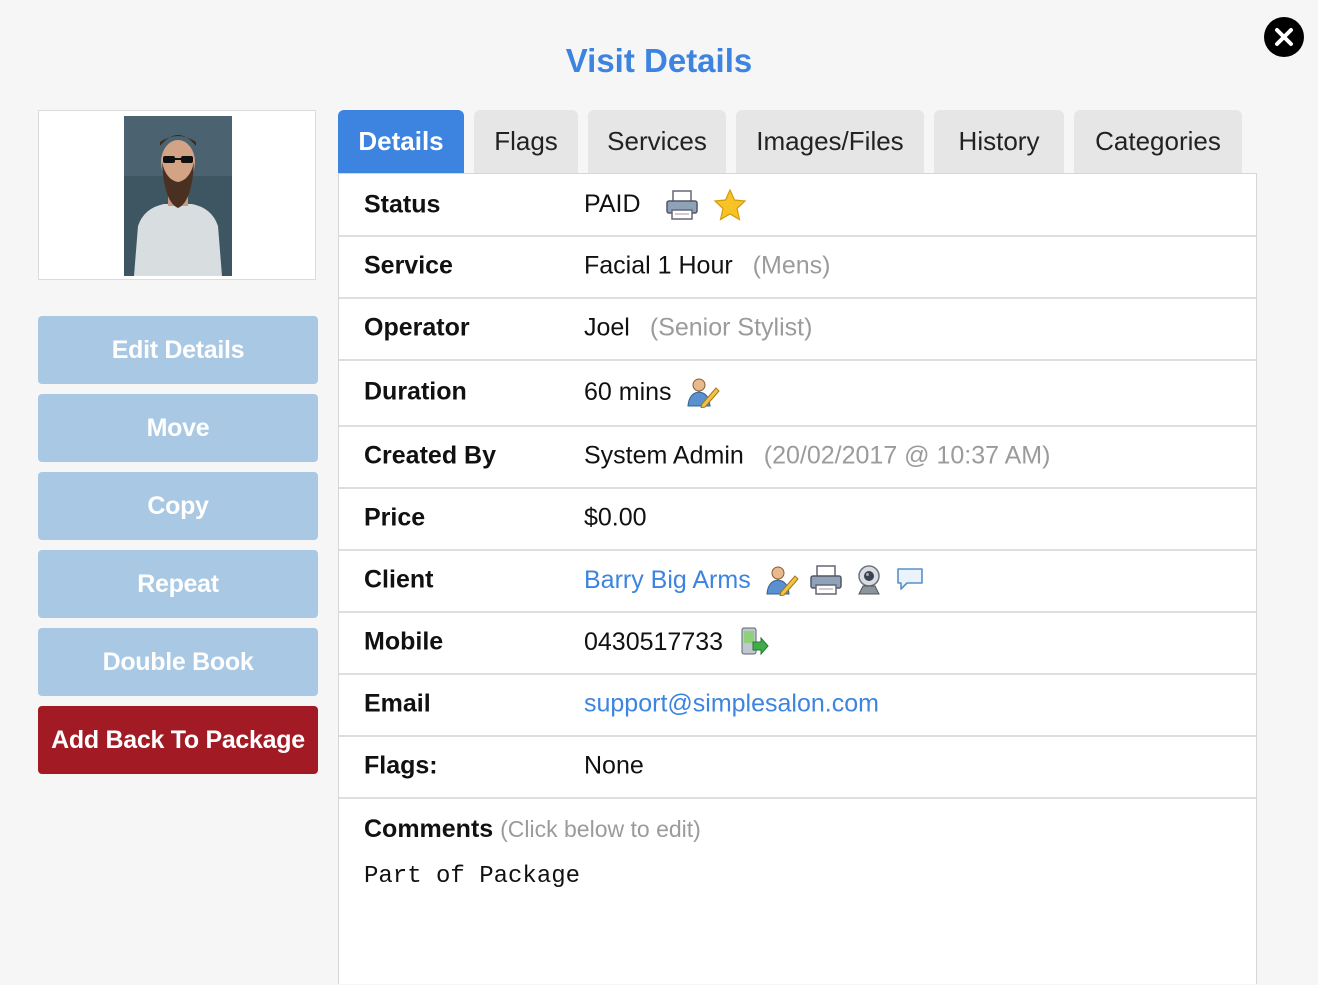 The width and height of the screenshot is (1318, 985). What do you see at coordinates (404, 641) in the screenshot?
I see `mobile-label: Mobile` at bounding box center [404, 641].